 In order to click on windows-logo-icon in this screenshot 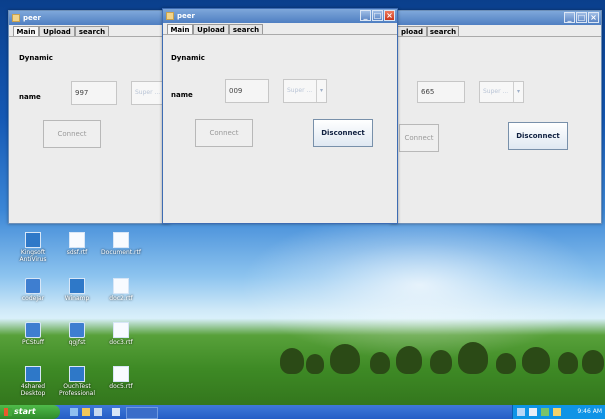, I will do `click(8, 412)`.